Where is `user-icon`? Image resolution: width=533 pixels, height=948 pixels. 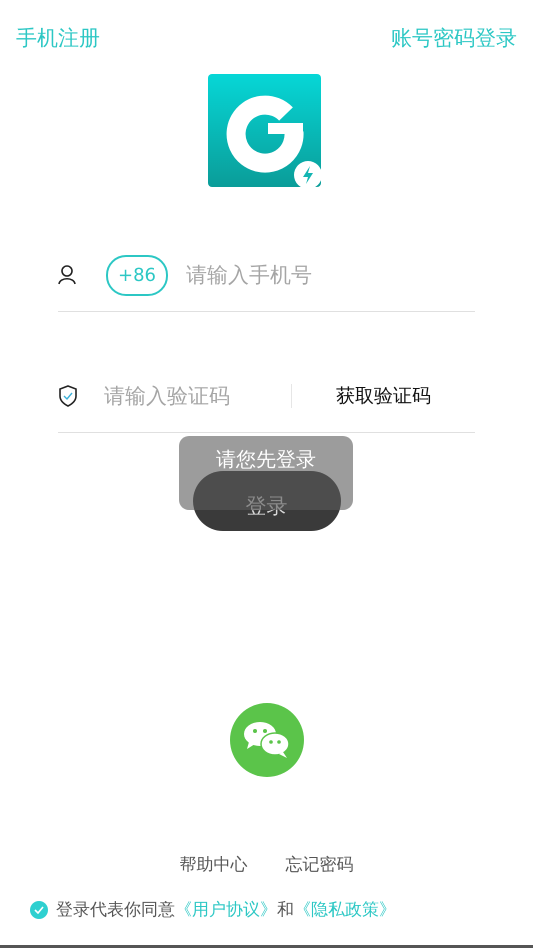 user-icon is located at coordinates (68, 275).